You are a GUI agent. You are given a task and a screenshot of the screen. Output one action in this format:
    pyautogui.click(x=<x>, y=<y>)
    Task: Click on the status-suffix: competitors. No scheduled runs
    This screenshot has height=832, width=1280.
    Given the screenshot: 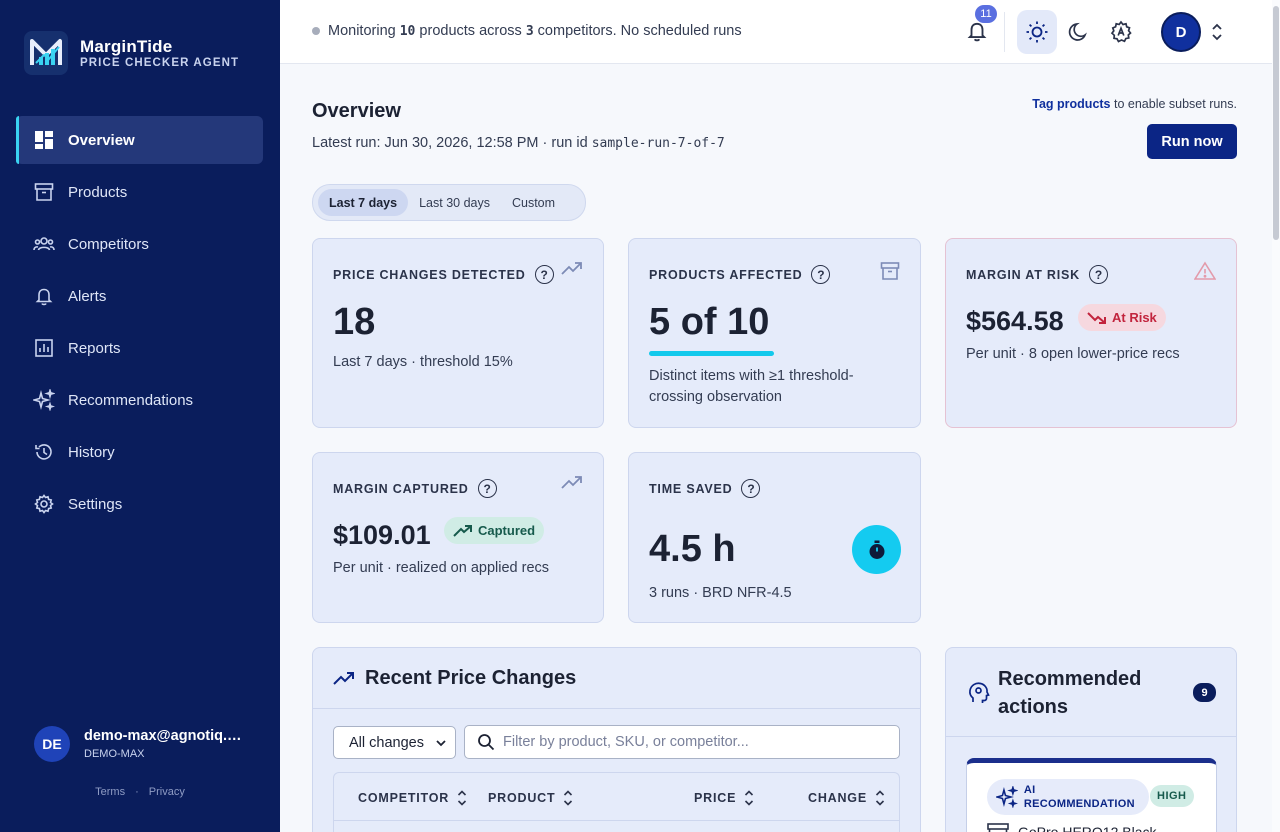 What is the action you would take?
    pyautogui.click(x=639, y=31)
    